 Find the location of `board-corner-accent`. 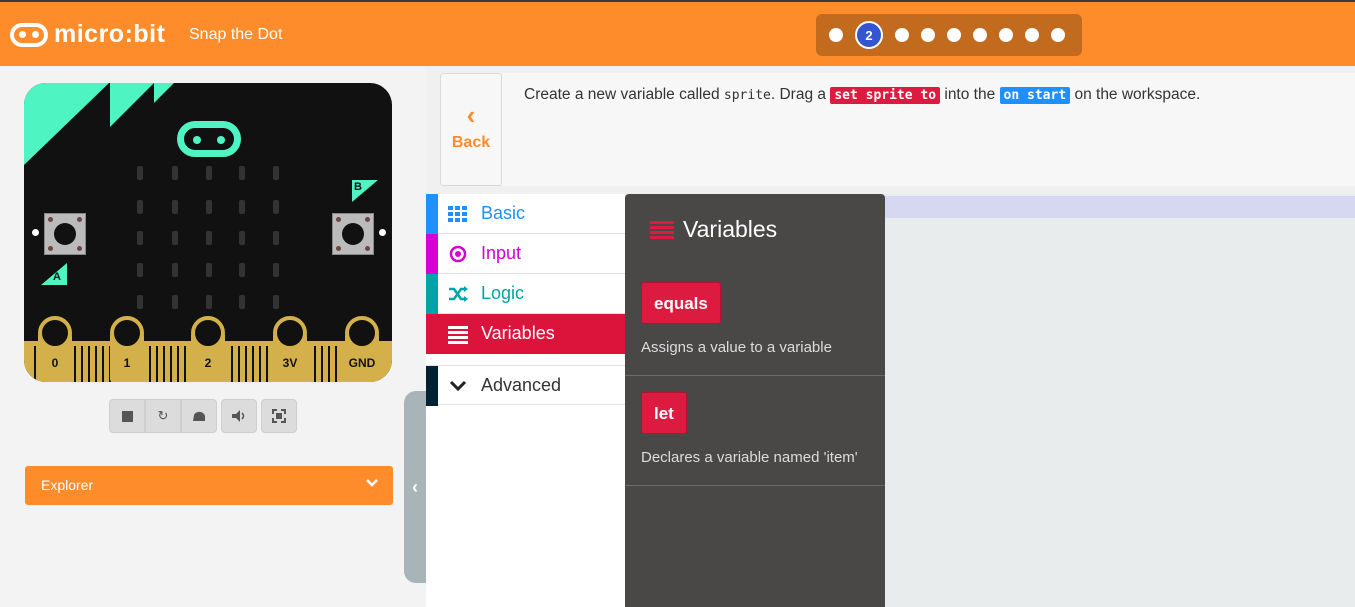

board-corner-accent is located at coordinates (99, 124).